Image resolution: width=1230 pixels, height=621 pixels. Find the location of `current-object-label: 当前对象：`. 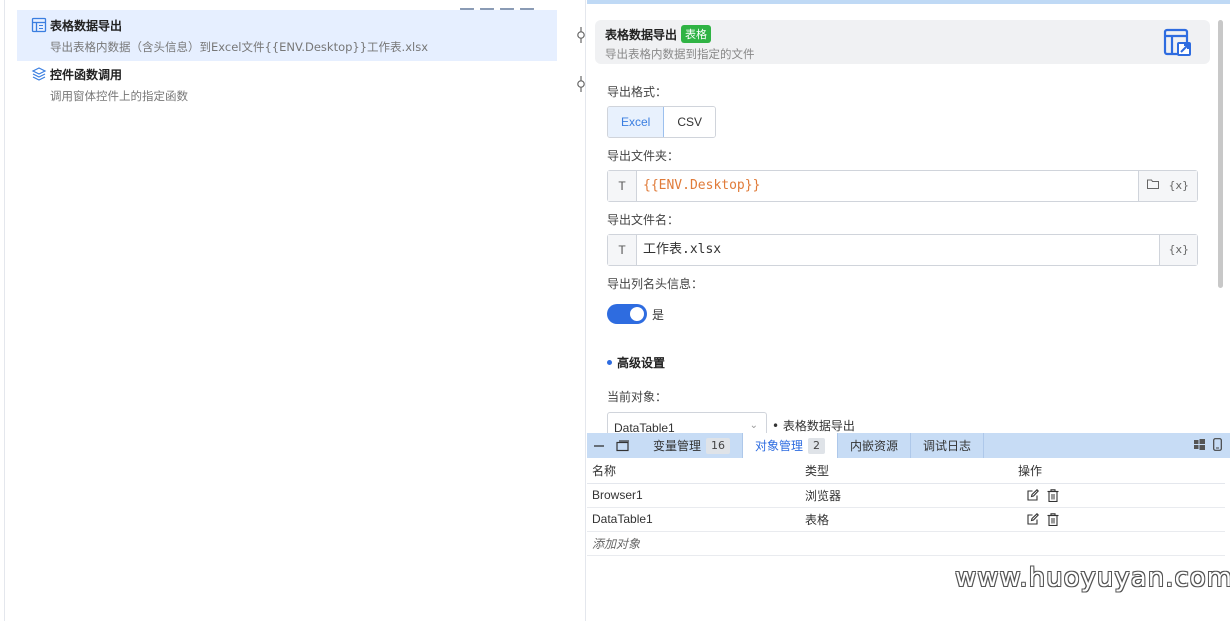

current-object-label: 当前对象： is located at coordinates (637, 397).